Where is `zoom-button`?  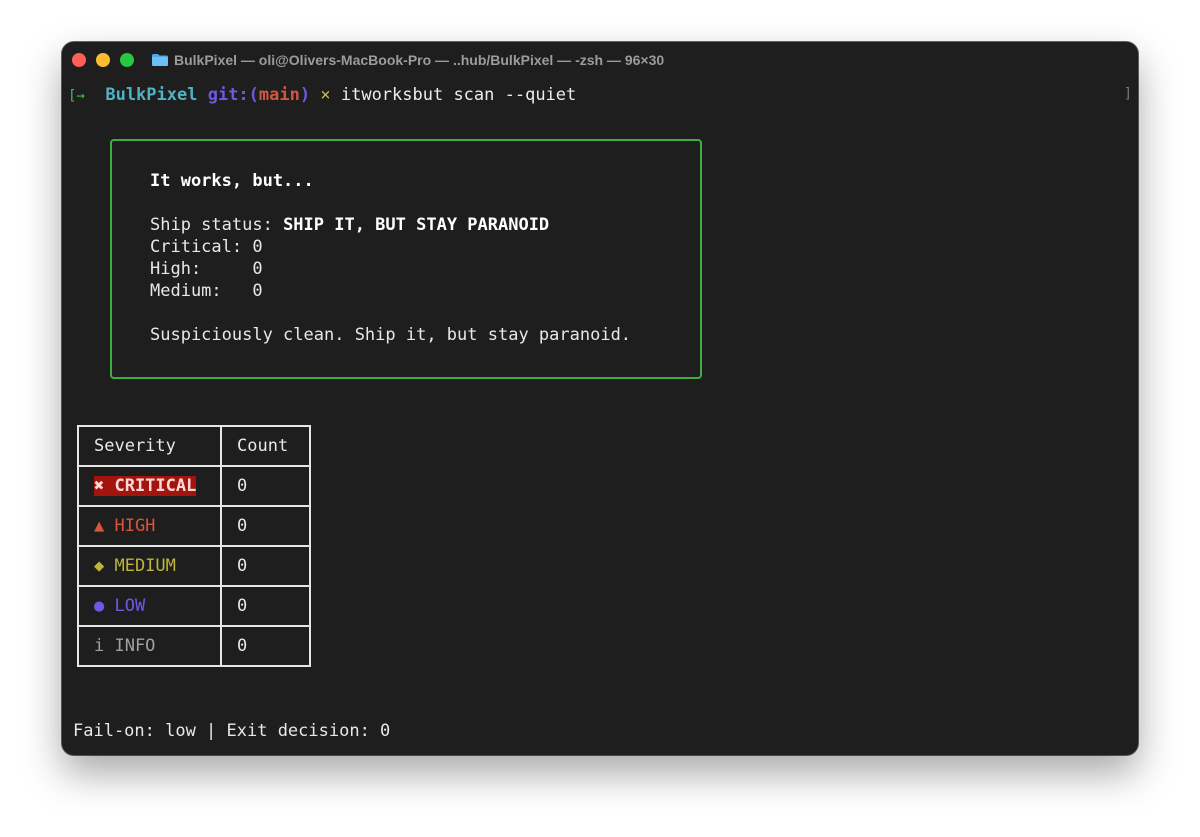 zoom-button is located at coordinates (127, 60).